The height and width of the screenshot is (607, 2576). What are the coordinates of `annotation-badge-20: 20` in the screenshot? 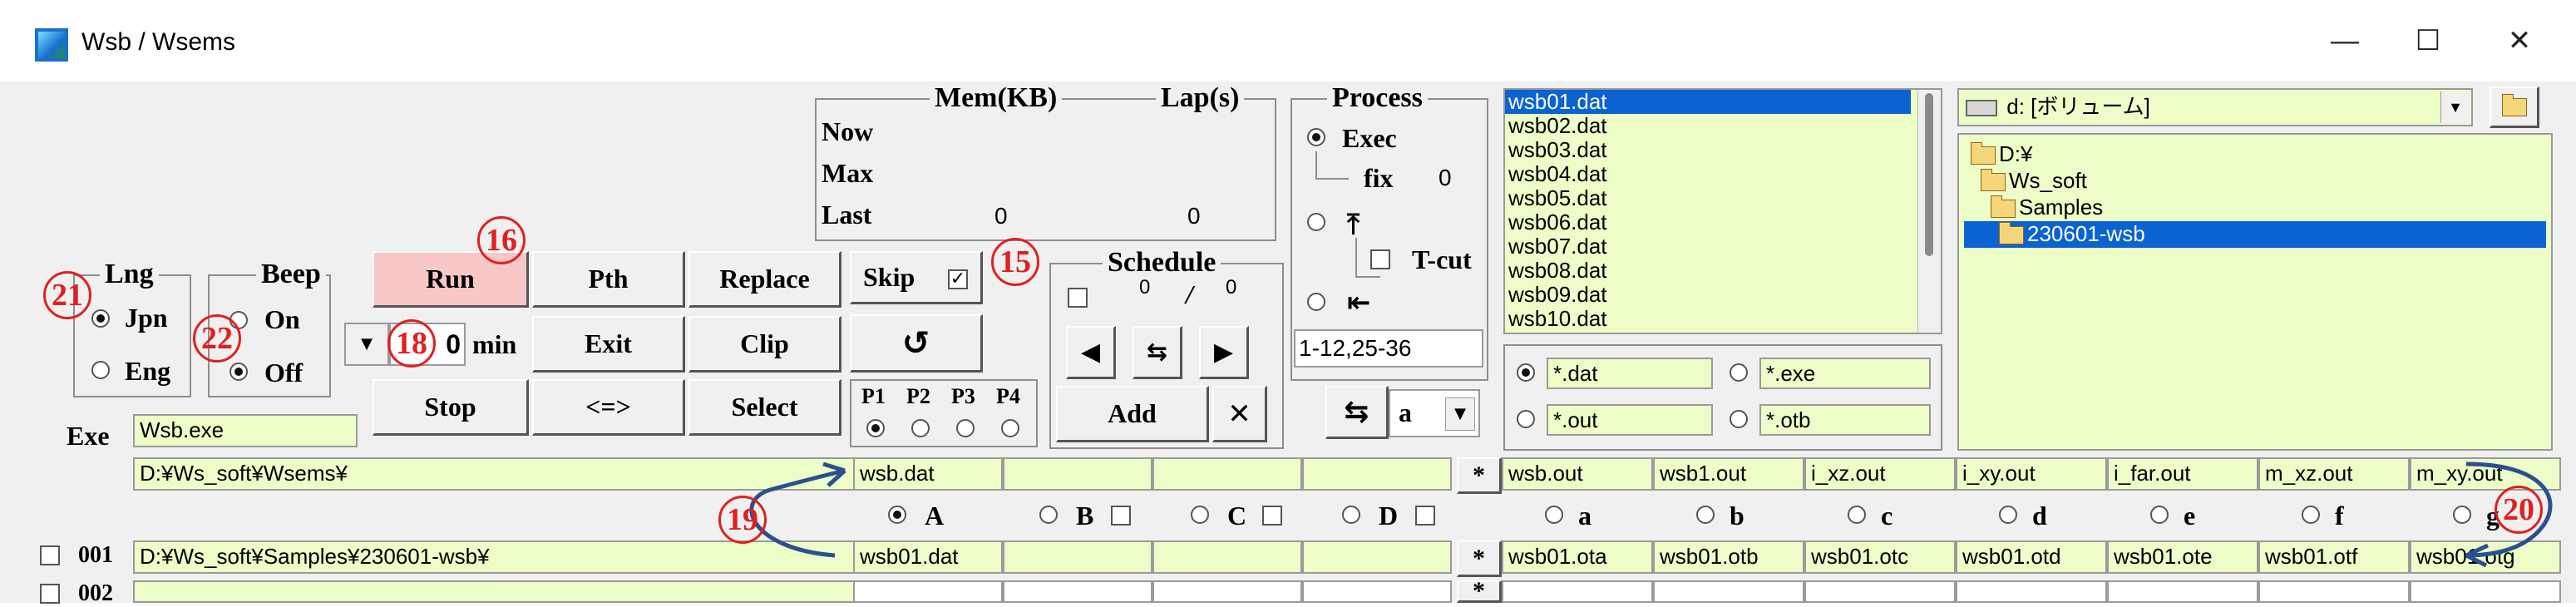 It's located at (2519, 510).